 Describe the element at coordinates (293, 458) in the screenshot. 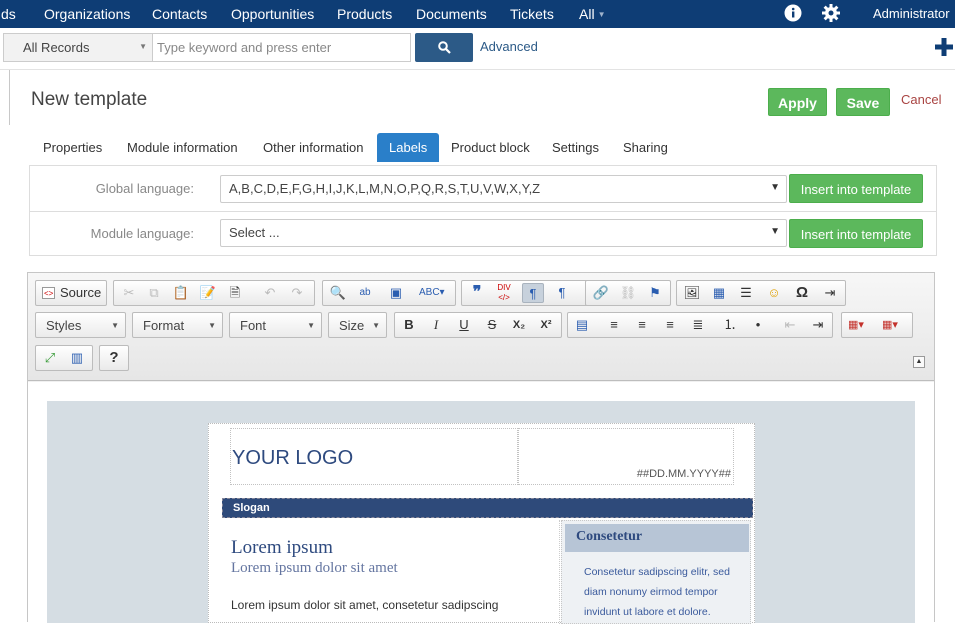

I see `logo-text: YOUR LOGO` at that location.